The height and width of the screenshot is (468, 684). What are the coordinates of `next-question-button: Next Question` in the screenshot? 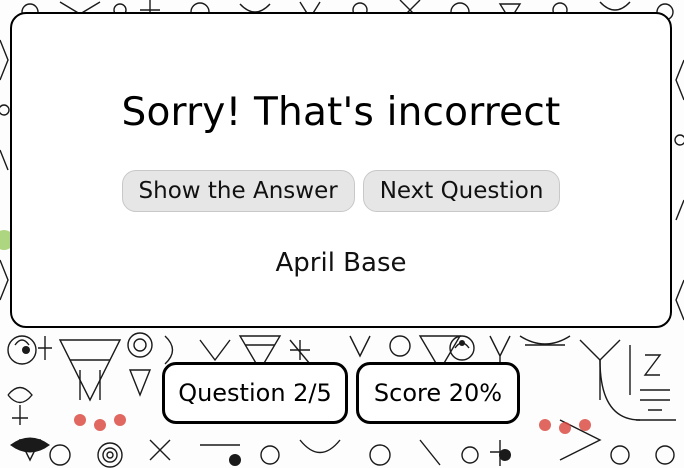 It's located at (461, 191).